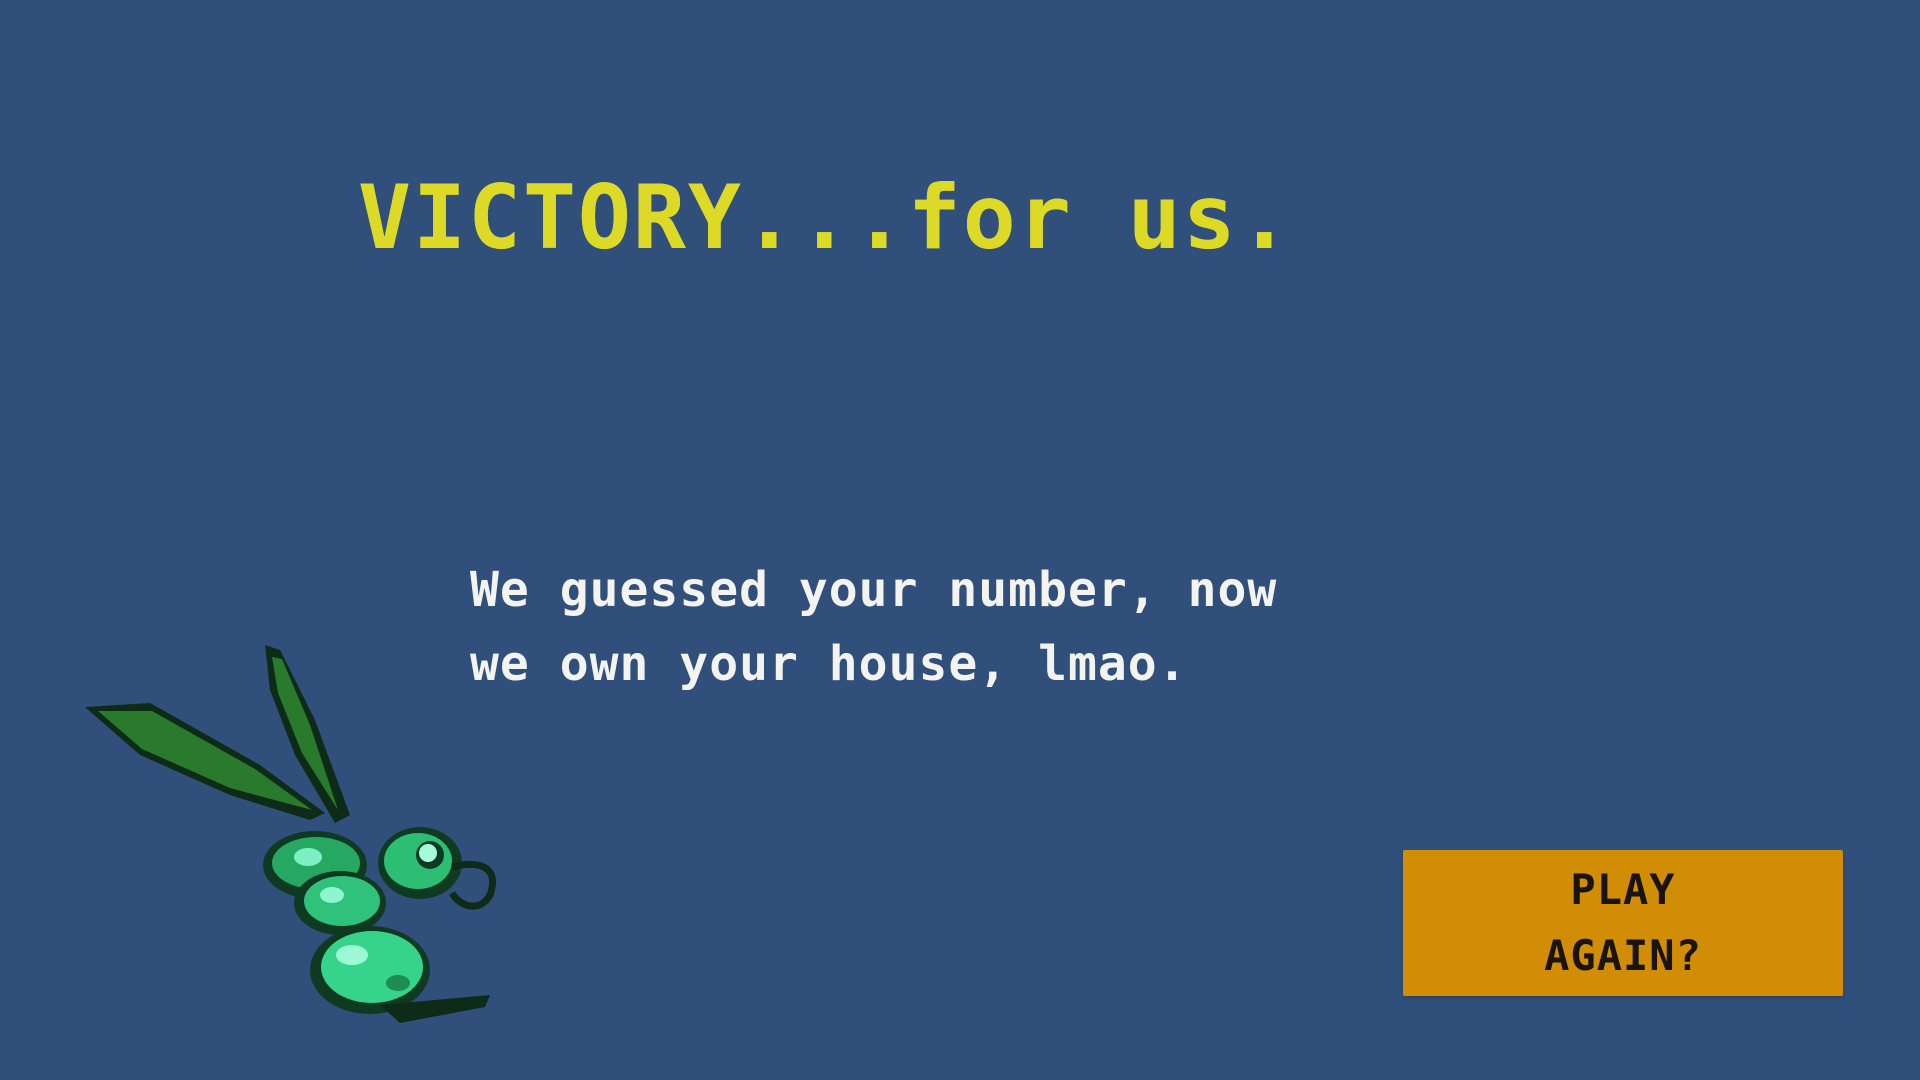 The image size is (1920, 1080). Describe the element at coordinates (437, 868) in the screenshot. I see `bug-head` at that location.